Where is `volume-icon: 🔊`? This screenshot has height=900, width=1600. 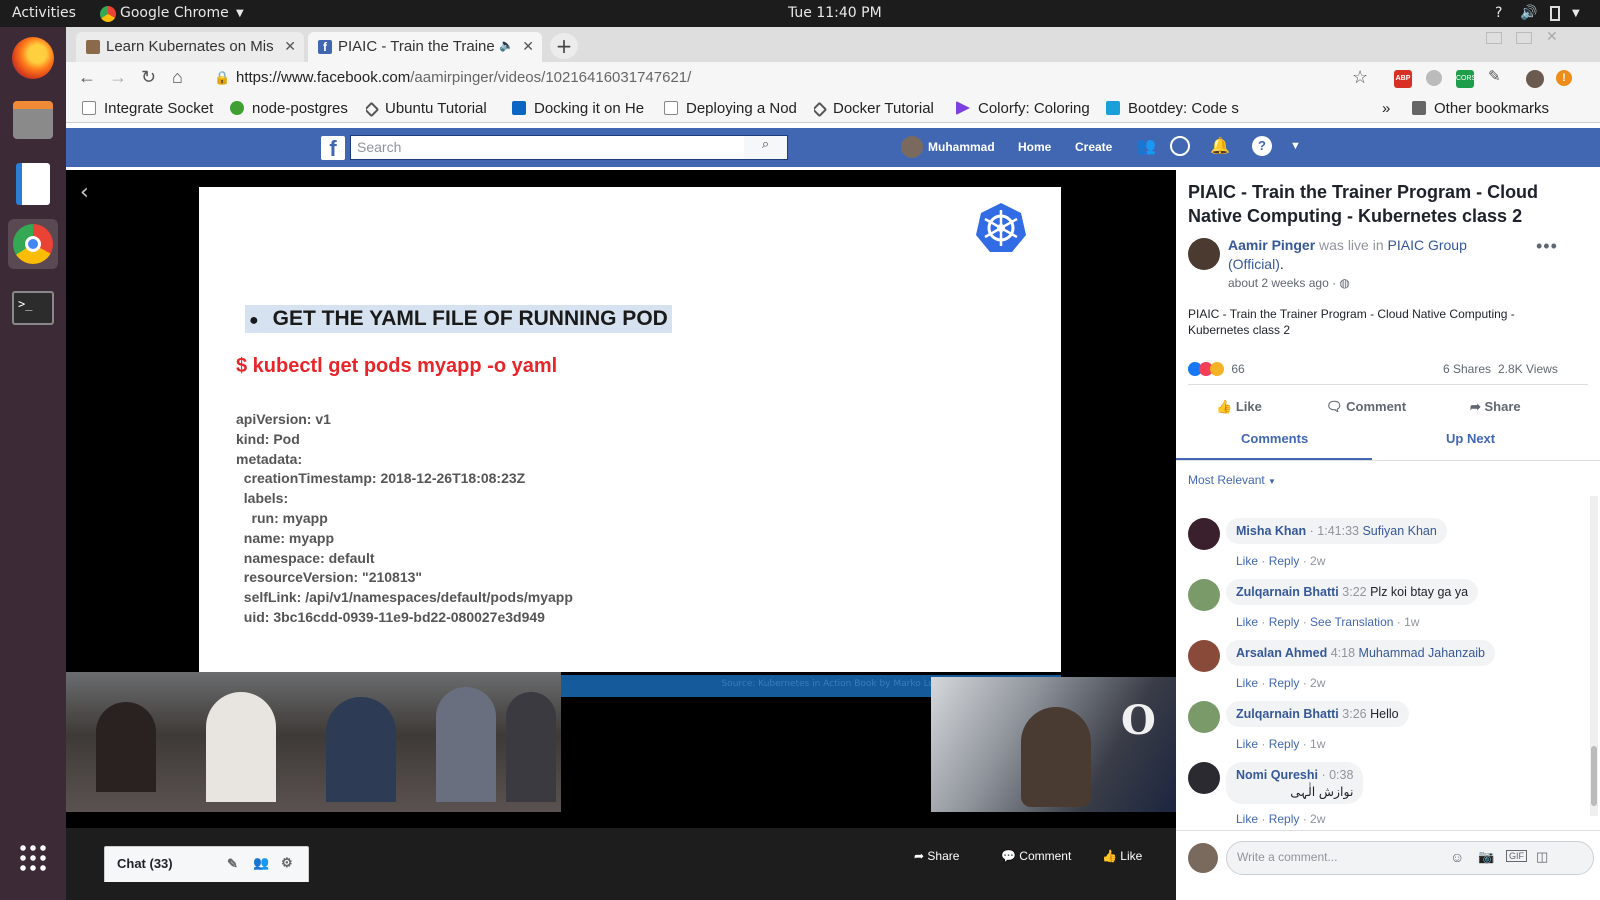
volume-icon: 🔊 is located at coordinates (1528, 13).